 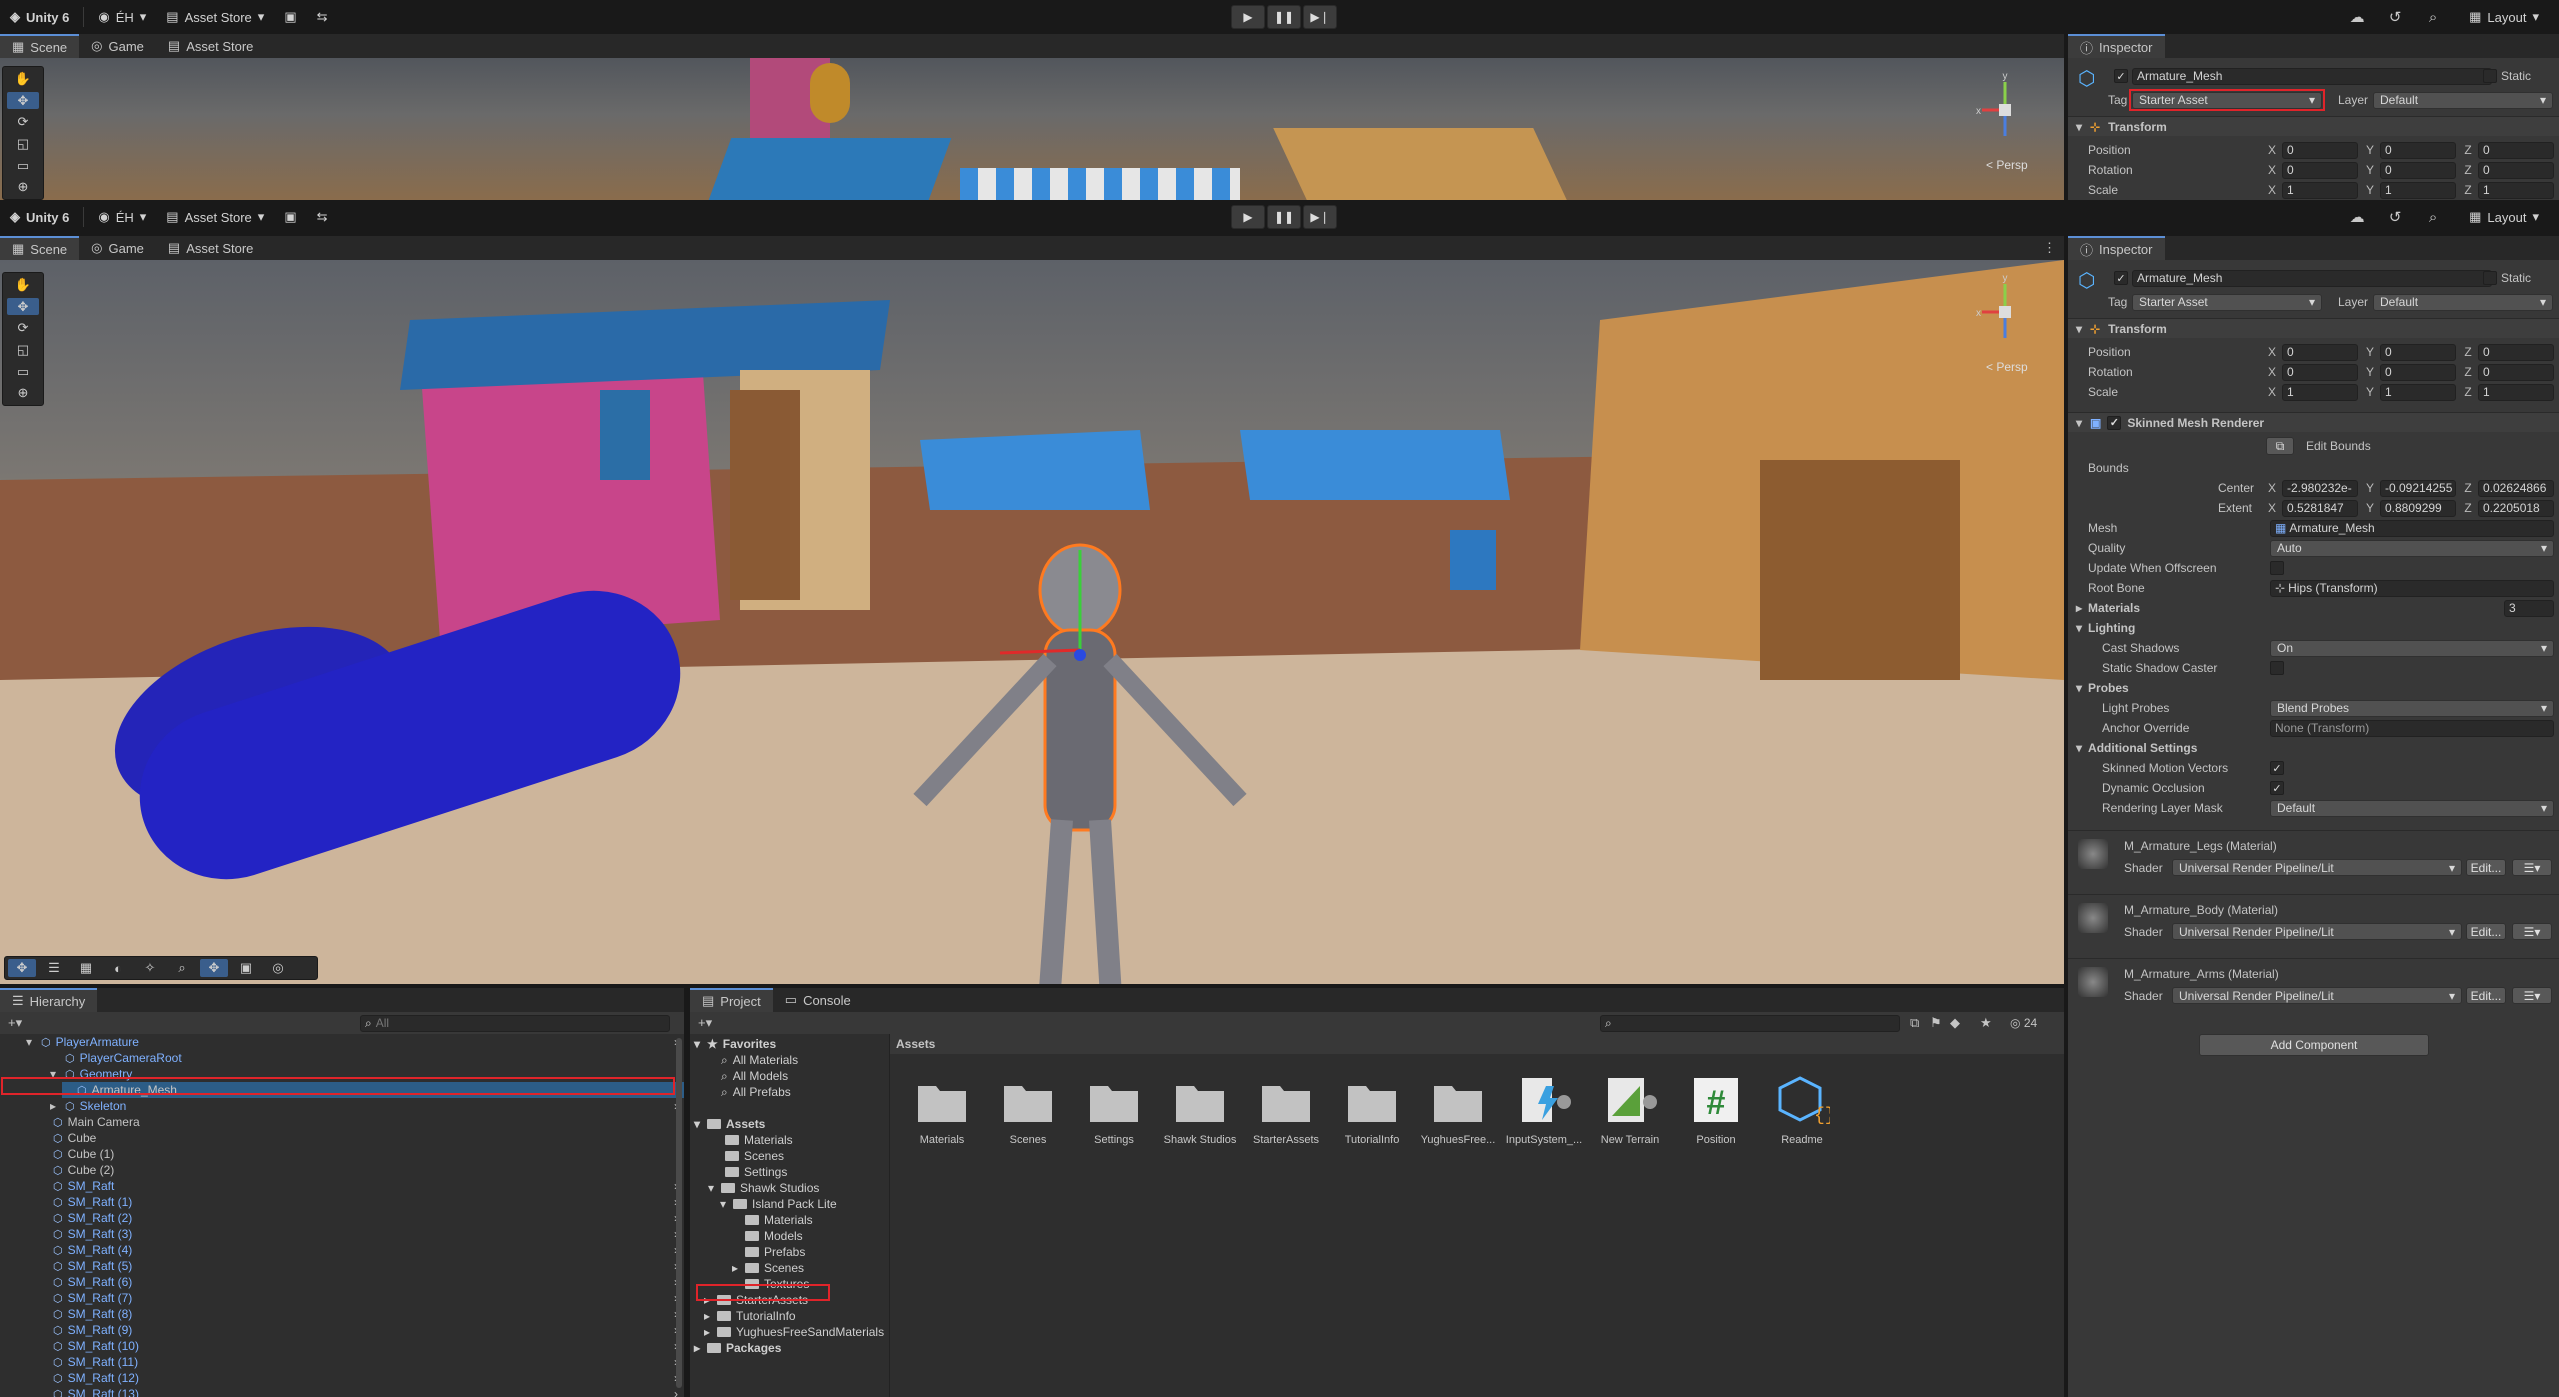 I want to click on collab-button: ⇆, so click(x=322, y=217).